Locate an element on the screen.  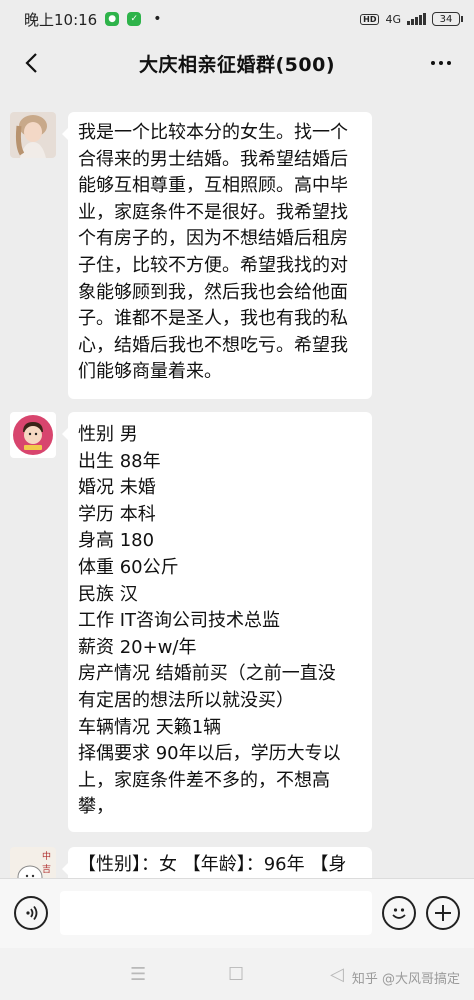
chat-message: 中吉 【性别】：女 【年龄】：96年 【身 is located at coordinates (191, 862).